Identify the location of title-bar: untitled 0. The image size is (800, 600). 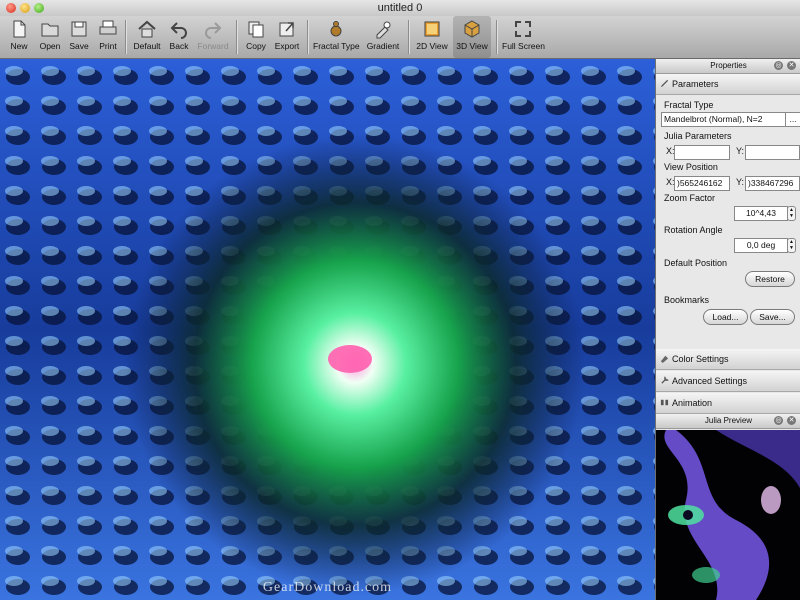
(400, 8).